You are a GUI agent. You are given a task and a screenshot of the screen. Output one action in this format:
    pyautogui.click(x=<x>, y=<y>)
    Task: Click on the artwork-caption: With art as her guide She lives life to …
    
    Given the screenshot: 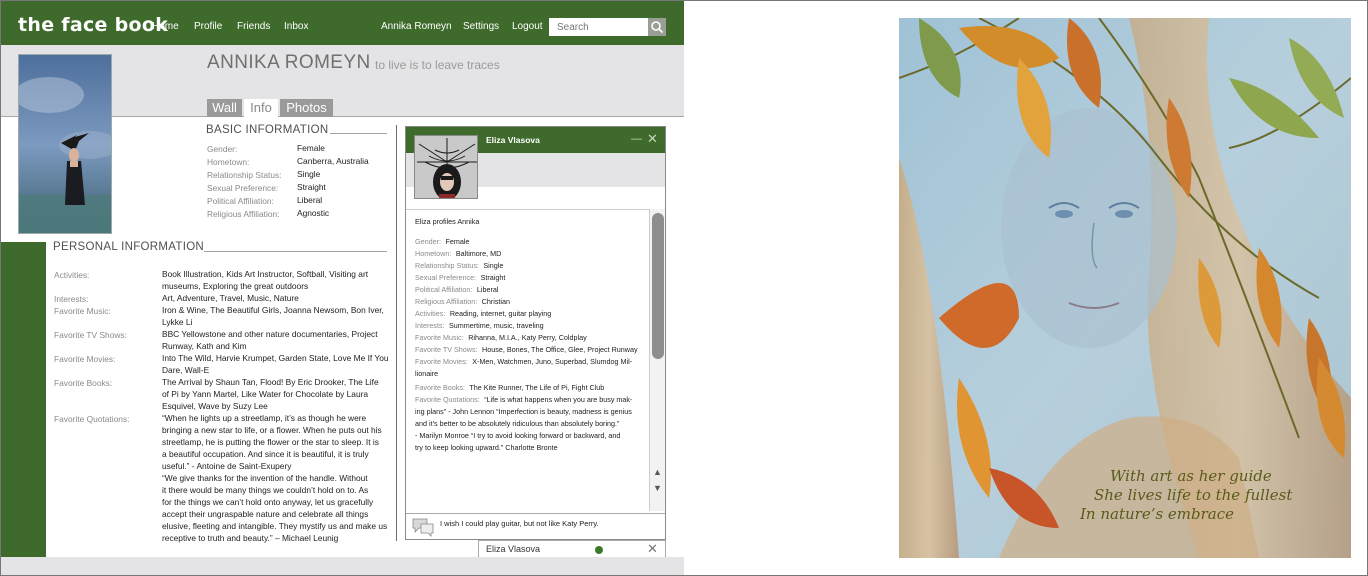 What is the action you would take?
    pyautogui.click(x=1186, y=495)
    